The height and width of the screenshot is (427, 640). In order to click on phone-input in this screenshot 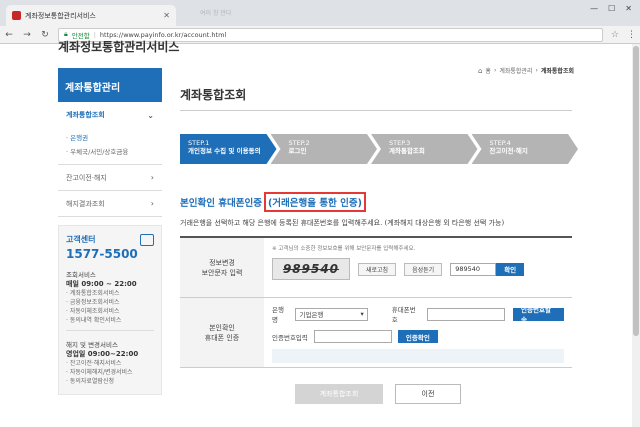, I will do `click(466, 314)`.